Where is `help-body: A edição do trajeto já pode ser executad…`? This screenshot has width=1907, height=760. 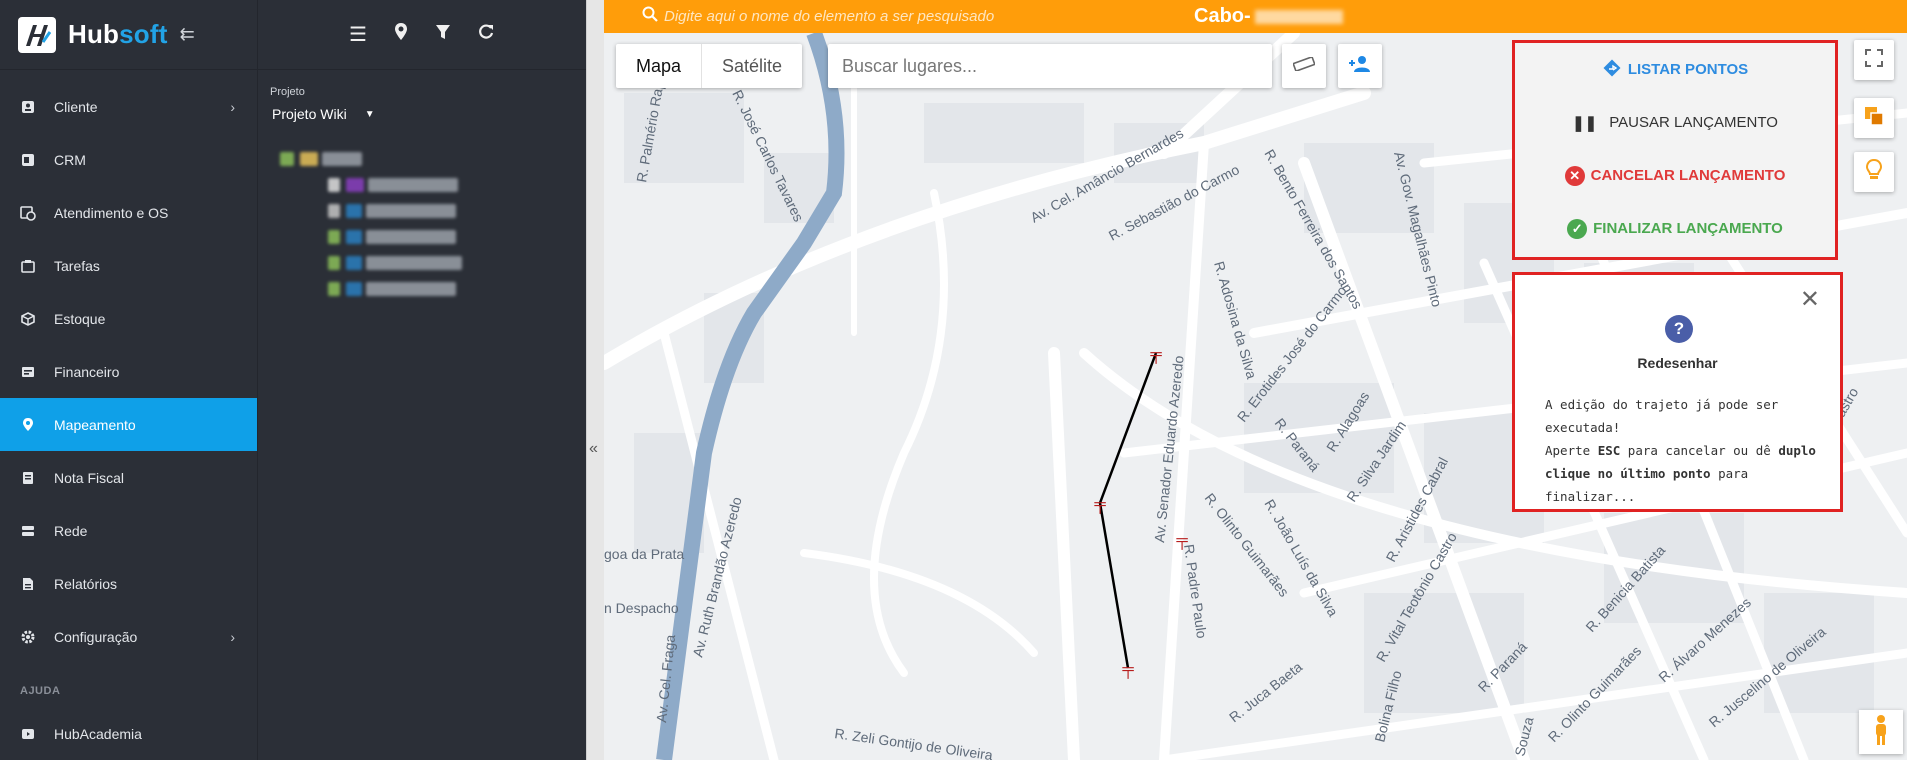 help-body: A edição do trajeto já pode ser executad… is located at coordinates (1680, 450).